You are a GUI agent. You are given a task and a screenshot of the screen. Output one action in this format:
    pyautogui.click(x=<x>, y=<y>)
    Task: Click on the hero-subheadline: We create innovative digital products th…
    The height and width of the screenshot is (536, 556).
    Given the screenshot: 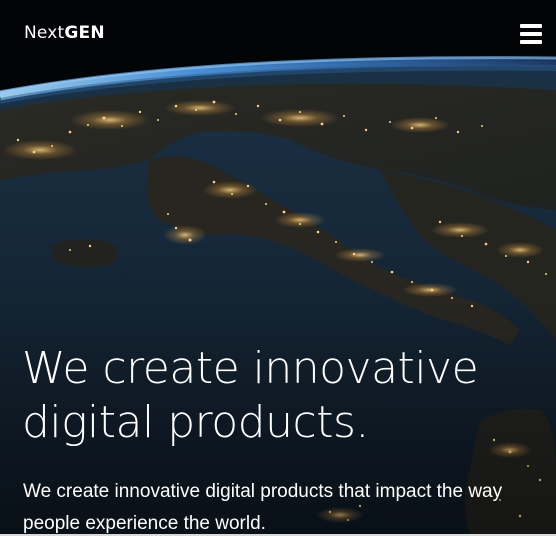 What is the action you would take?
    pyautogui.click(x=263, y=507)
    